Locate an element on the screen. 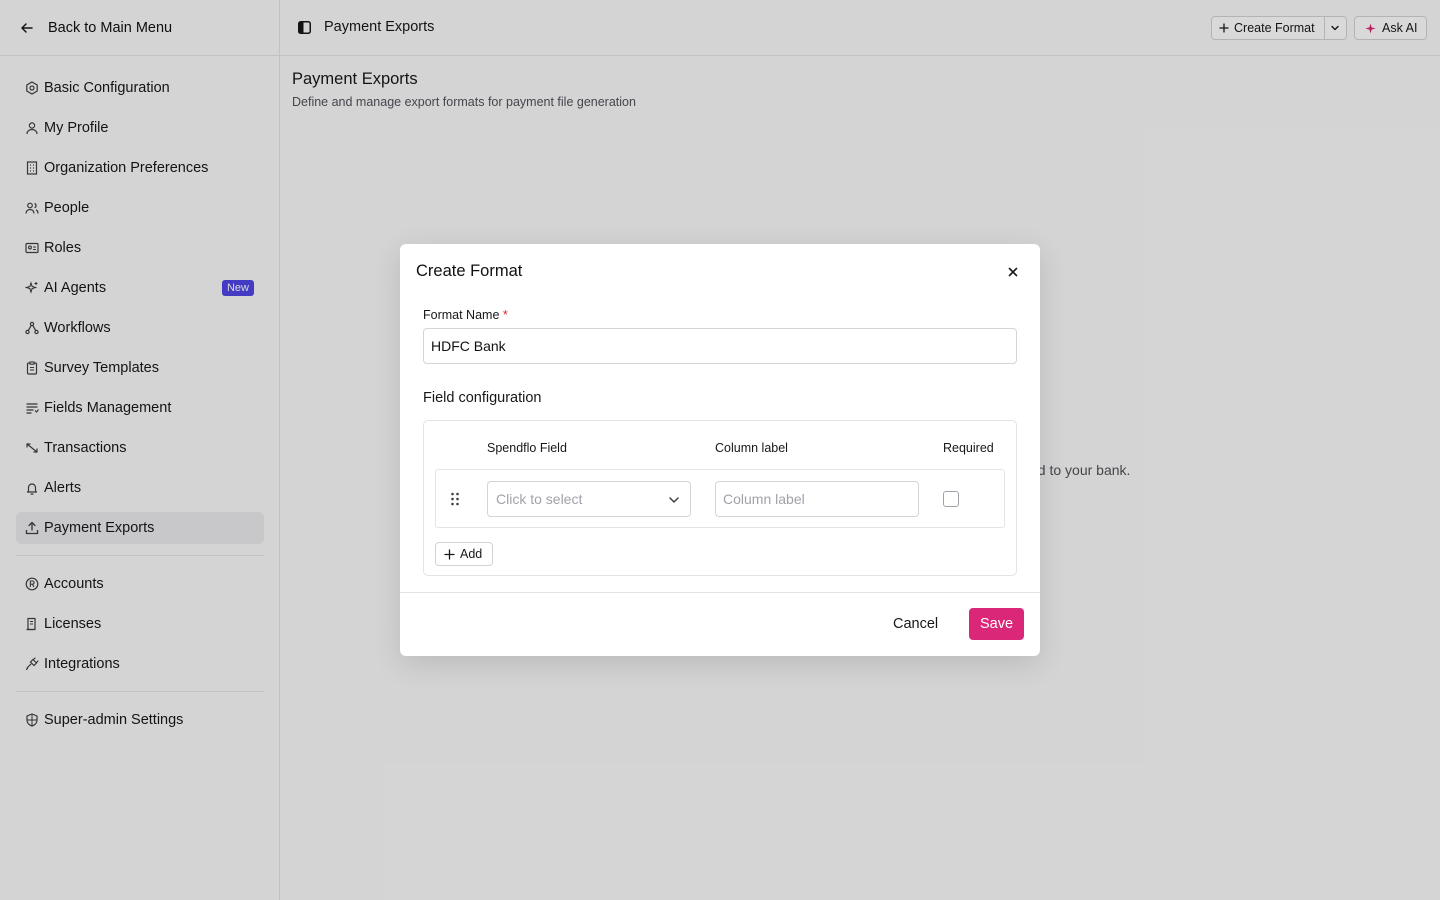  add-field-button: Add is located at coordinates (464, 554).